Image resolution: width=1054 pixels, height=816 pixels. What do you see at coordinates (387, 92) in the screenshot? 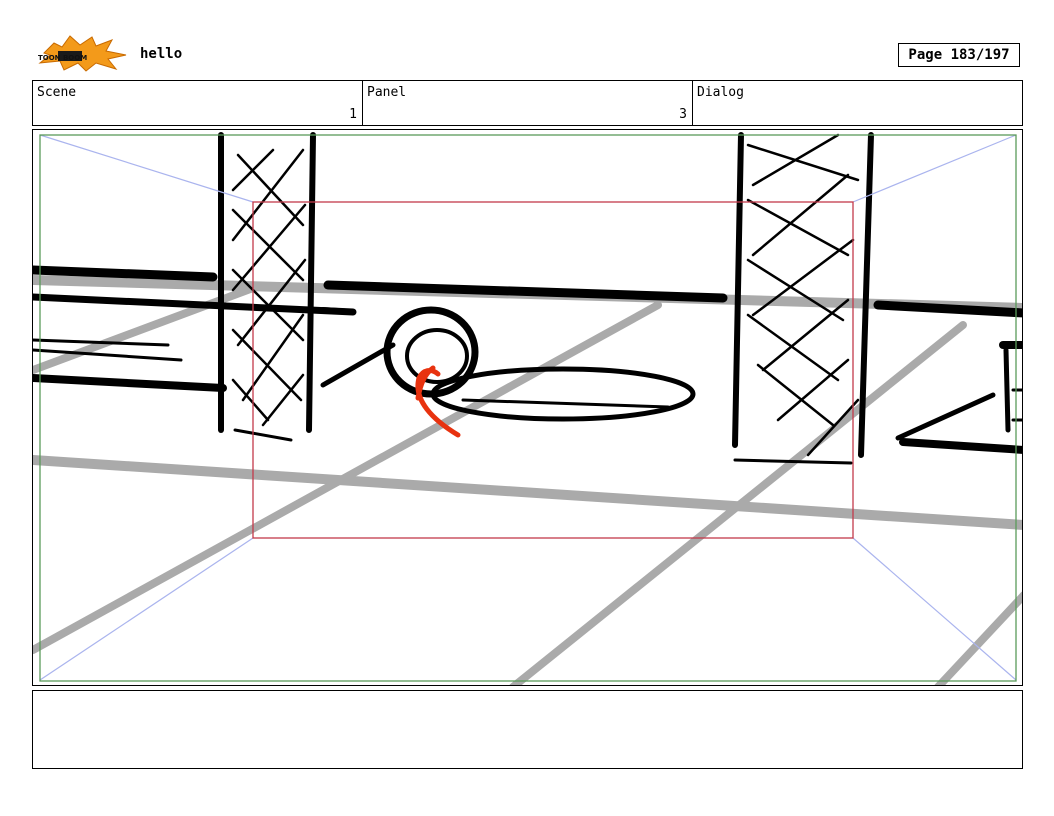
I see `panel-label: Panel` at bounding box center [387, 92].